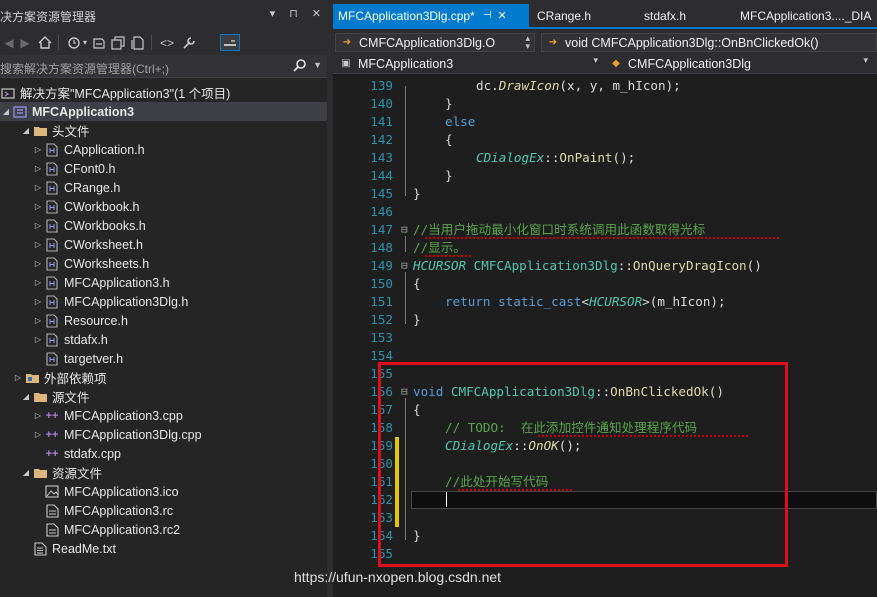 The image size is (877, 597). What do you see at coordinates (163, 548) in the screenshot?
I see `tree-item-file: ReadMe.txt` at bounding box center [163, 548].